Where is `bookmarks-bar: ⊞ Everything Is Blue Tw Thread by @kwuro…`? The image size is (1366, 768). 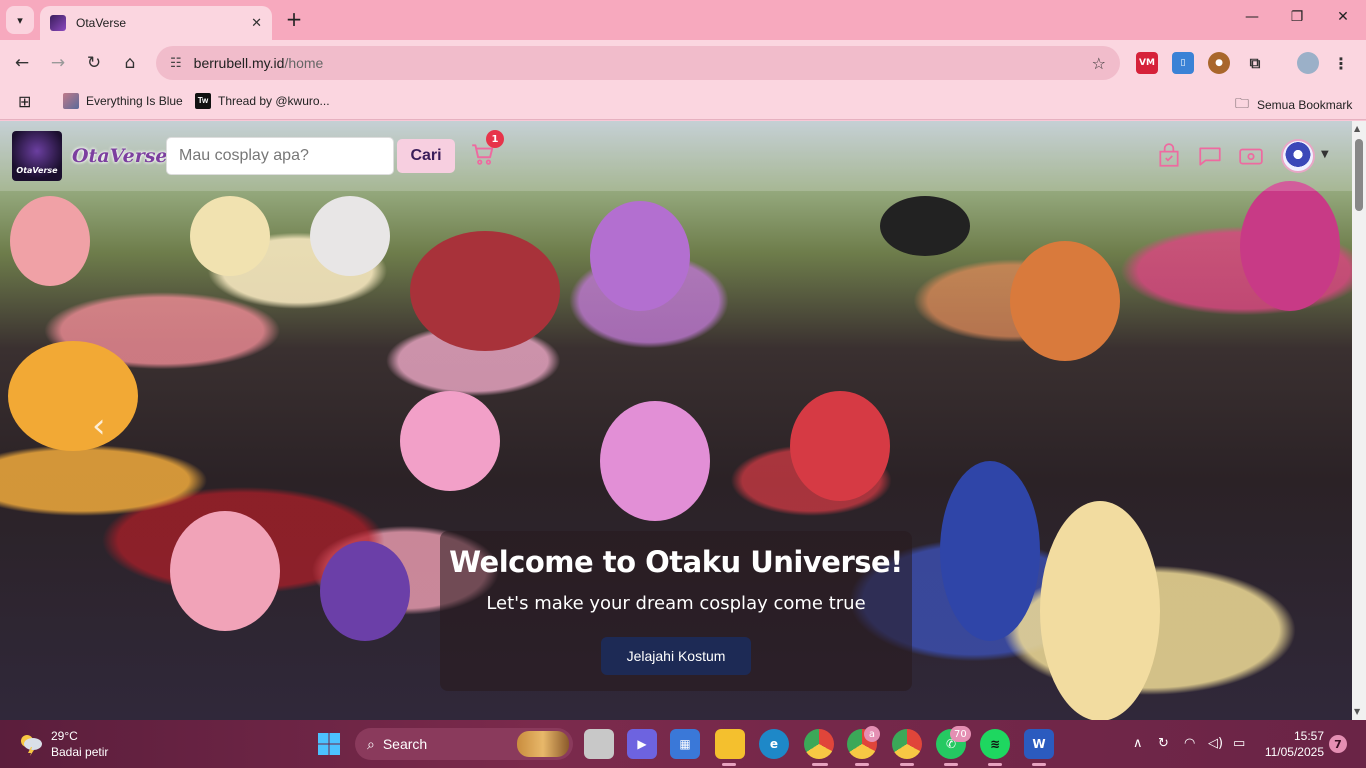
bookmarks-bar: ⊞ Everything Is Blue Tw Thread by @kwuro… is located at coordinates (683, 103).